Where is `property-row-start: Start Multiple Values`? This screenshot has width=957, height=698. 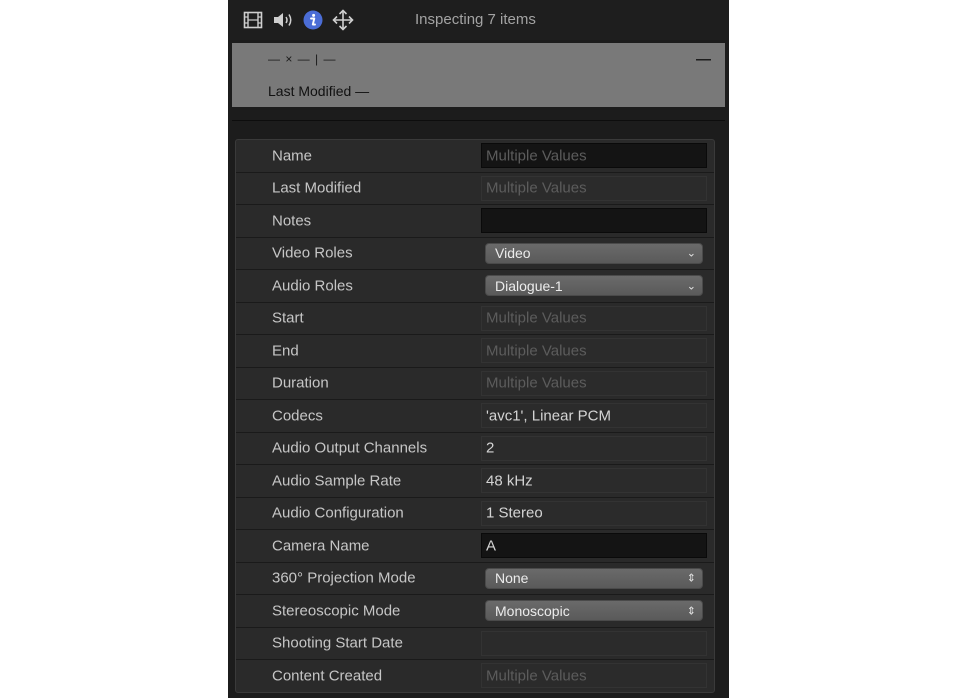
property-row-start: Start Multiple Values is located at coordinates (475, 319).